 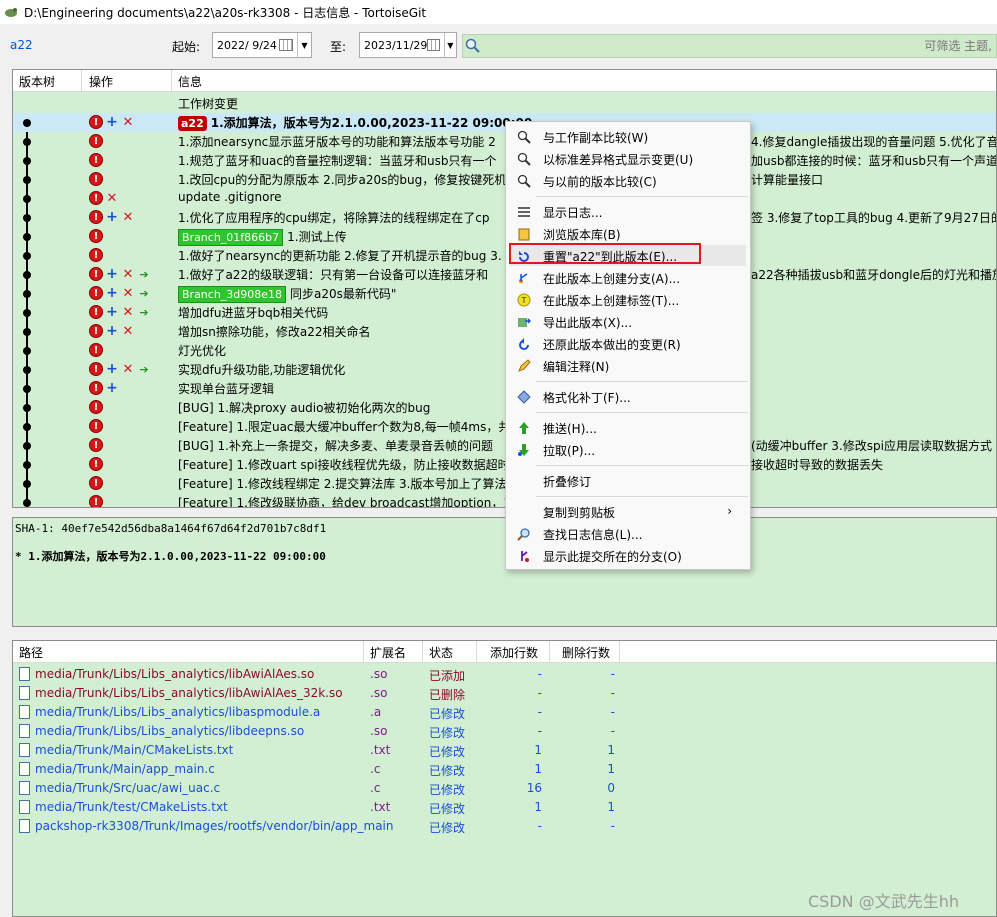 What do you see at coordinates (582, 235) in the screenshot?
I see `menu-item-label: 浏览版本库(B)` at bounding box center [582, 235].